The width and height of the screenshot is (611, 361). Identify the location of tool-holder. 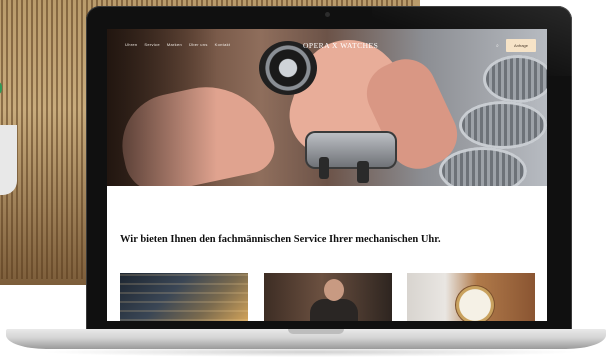
(363, 172).